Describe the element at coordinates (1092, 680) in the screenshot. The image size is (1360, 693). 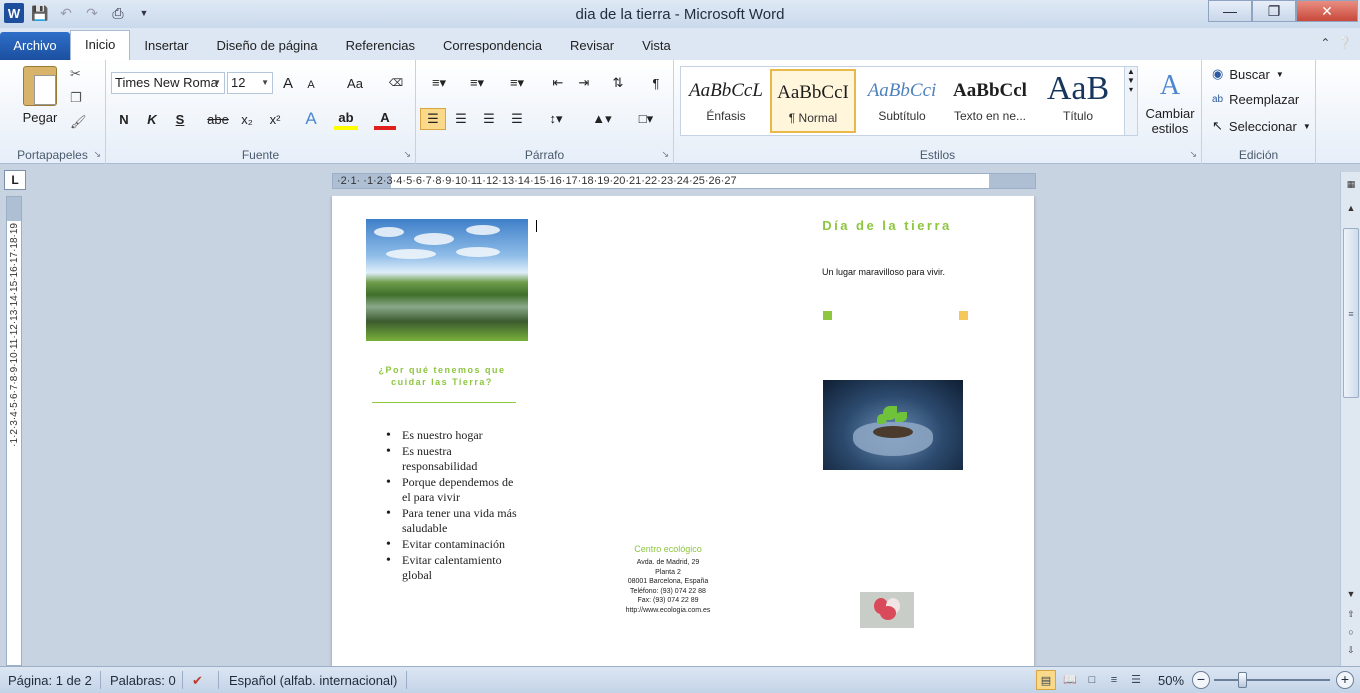
I see `web-layout-icon: □` at that location.